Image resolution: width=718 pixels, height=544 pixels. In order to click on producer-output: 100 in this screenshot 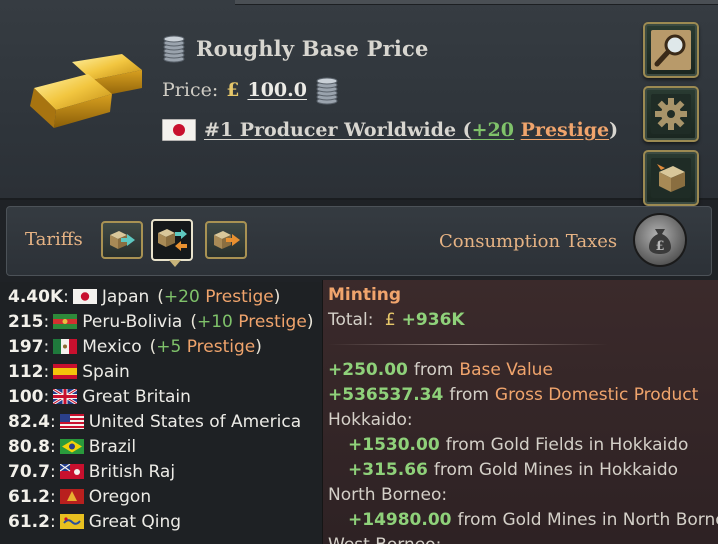, I will do `click(26, 396)`.